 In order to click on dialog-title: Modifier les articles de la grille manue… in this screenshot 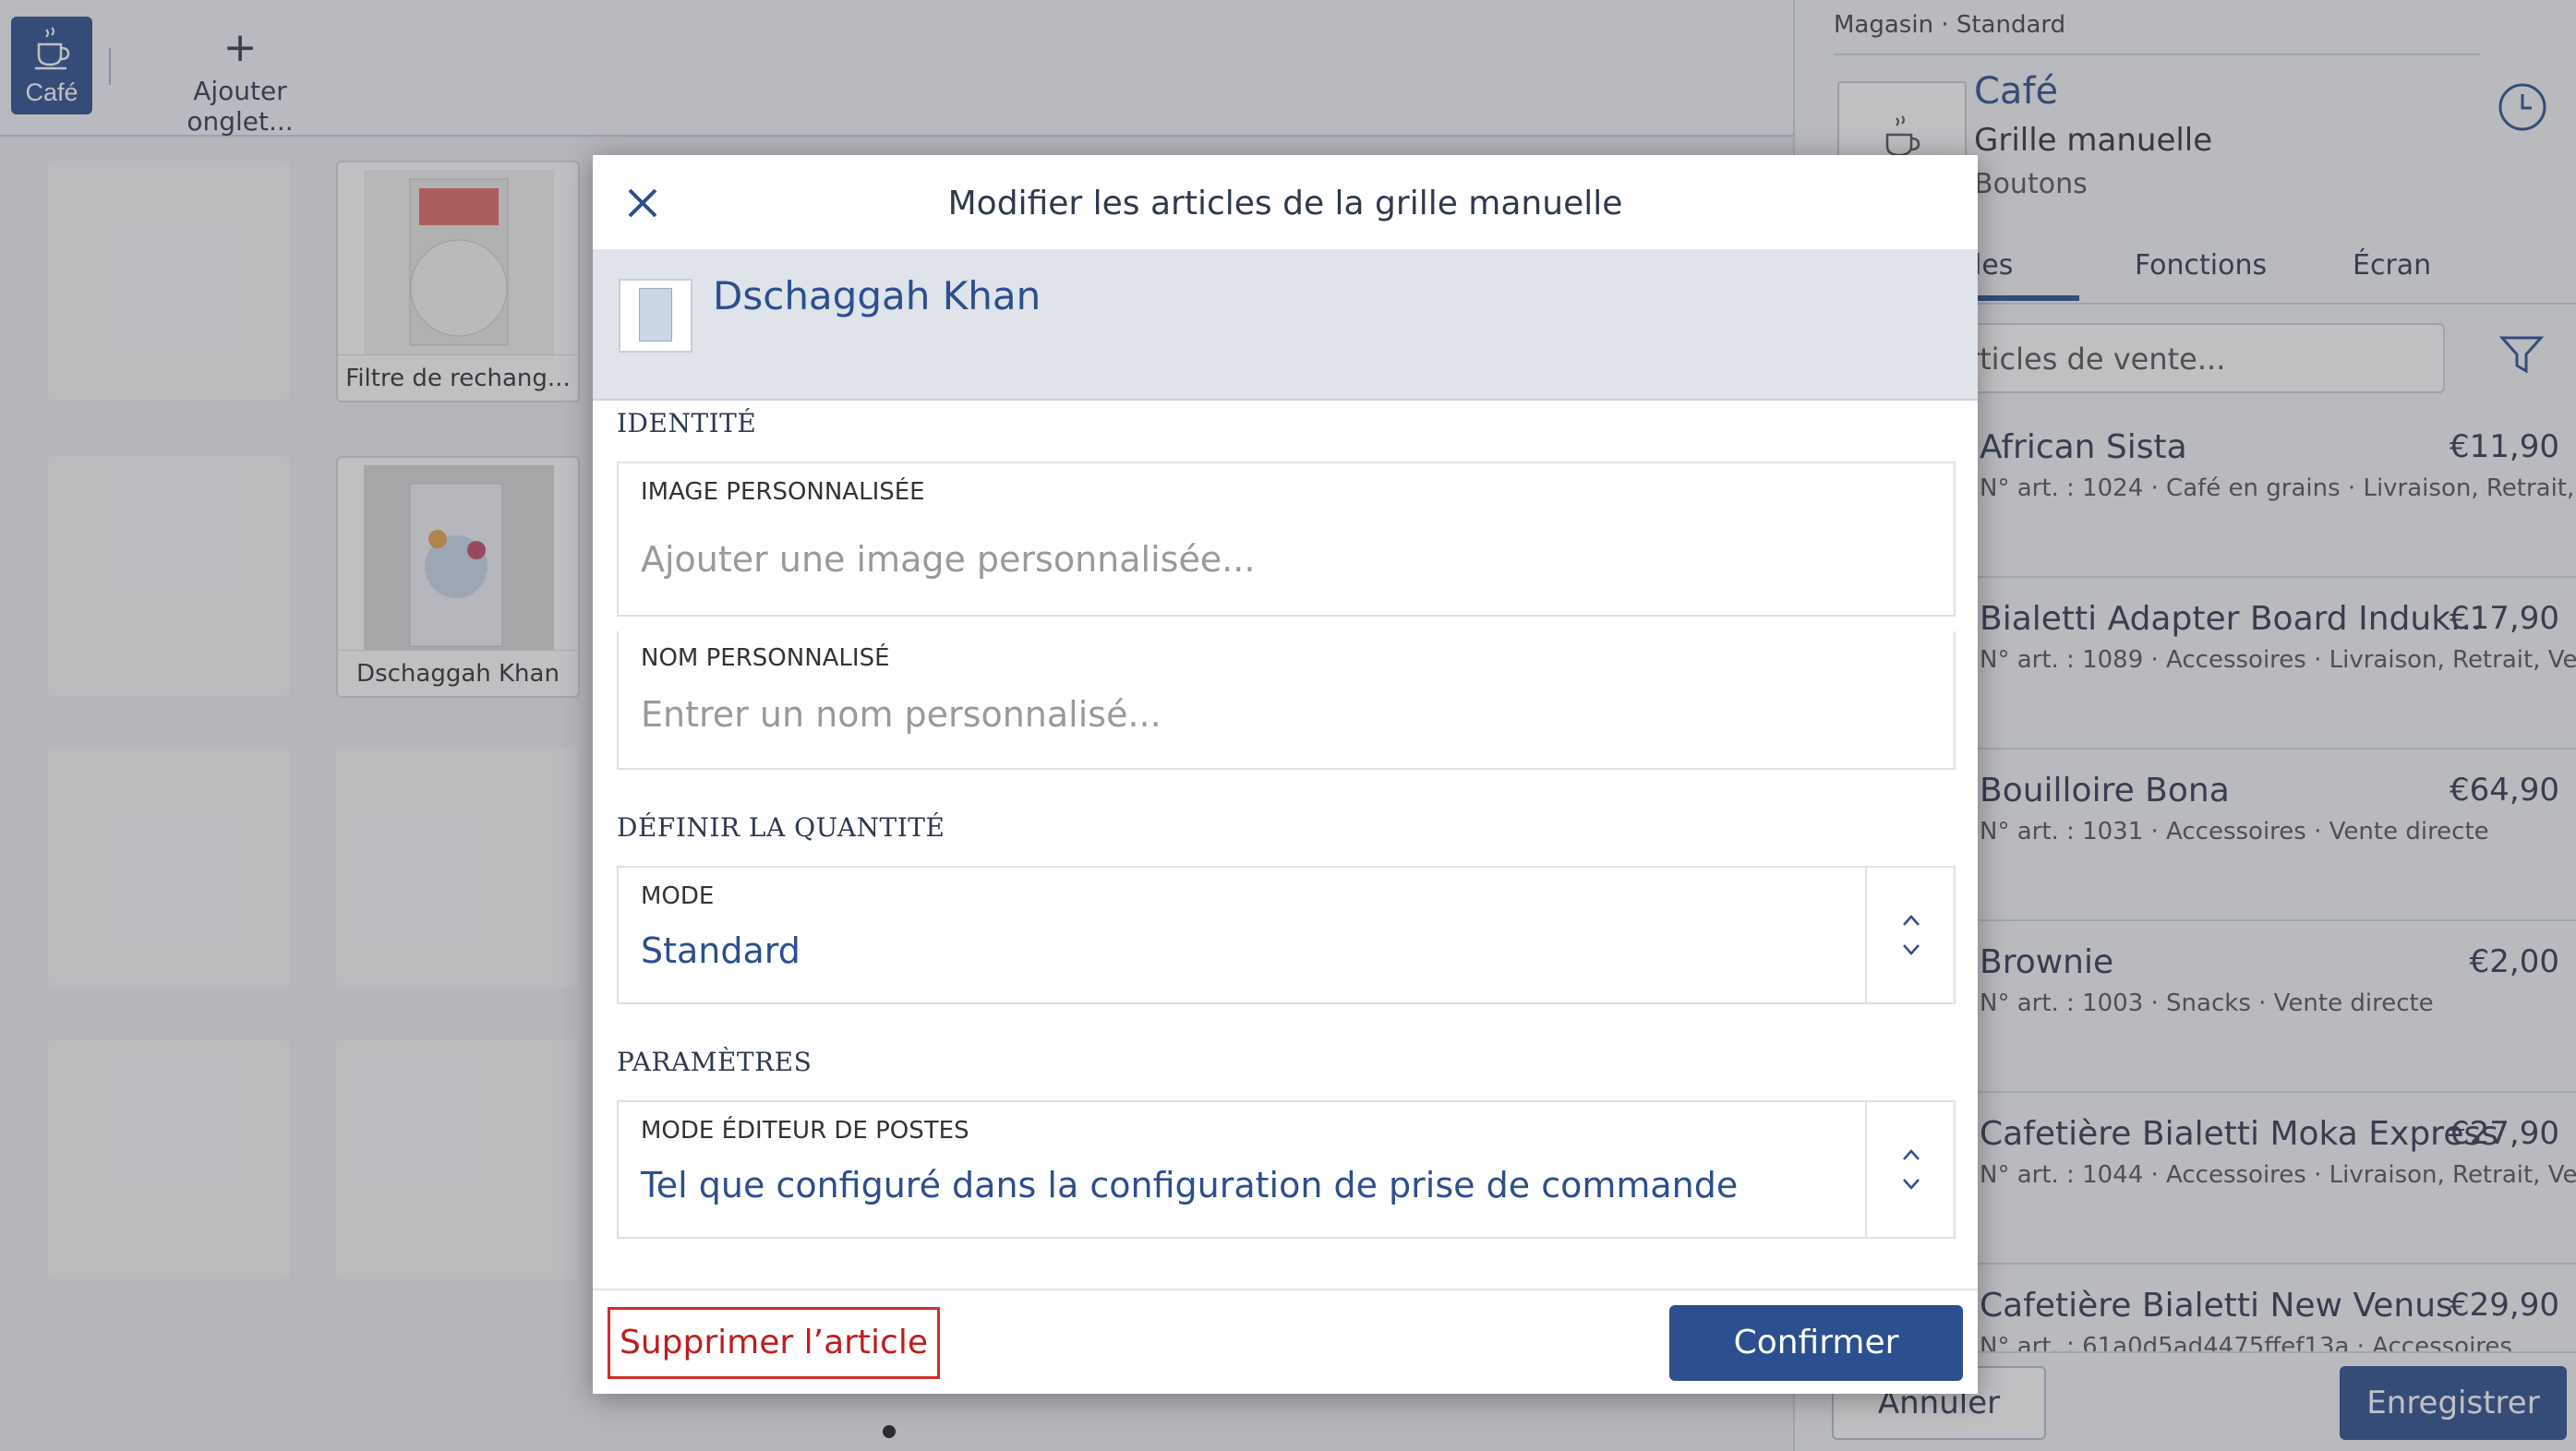, I will do `click(1285, 203)`.